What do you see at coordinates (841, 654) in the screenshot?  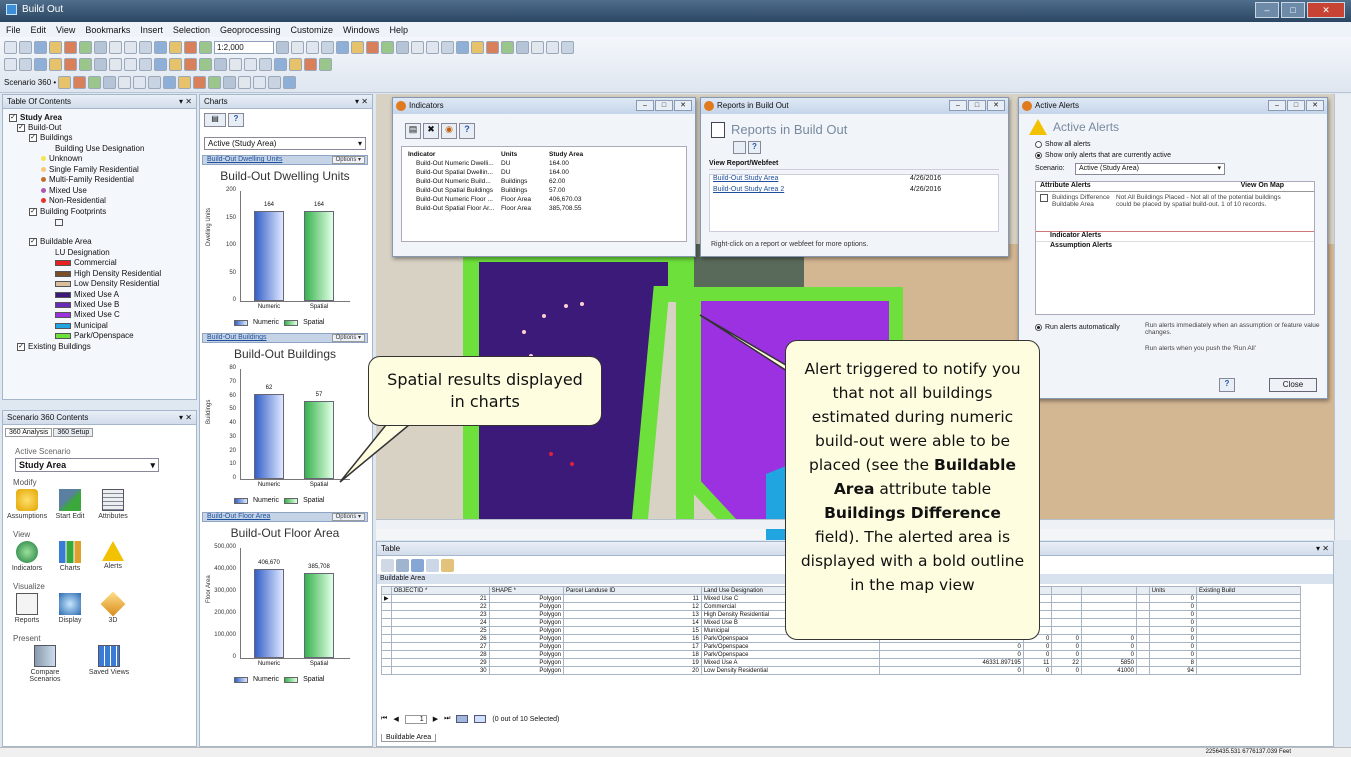 I see `table-row: 28 Polygon 18 Park/Openspace 0 0 0 0 0` at bounding box center [841, 654].